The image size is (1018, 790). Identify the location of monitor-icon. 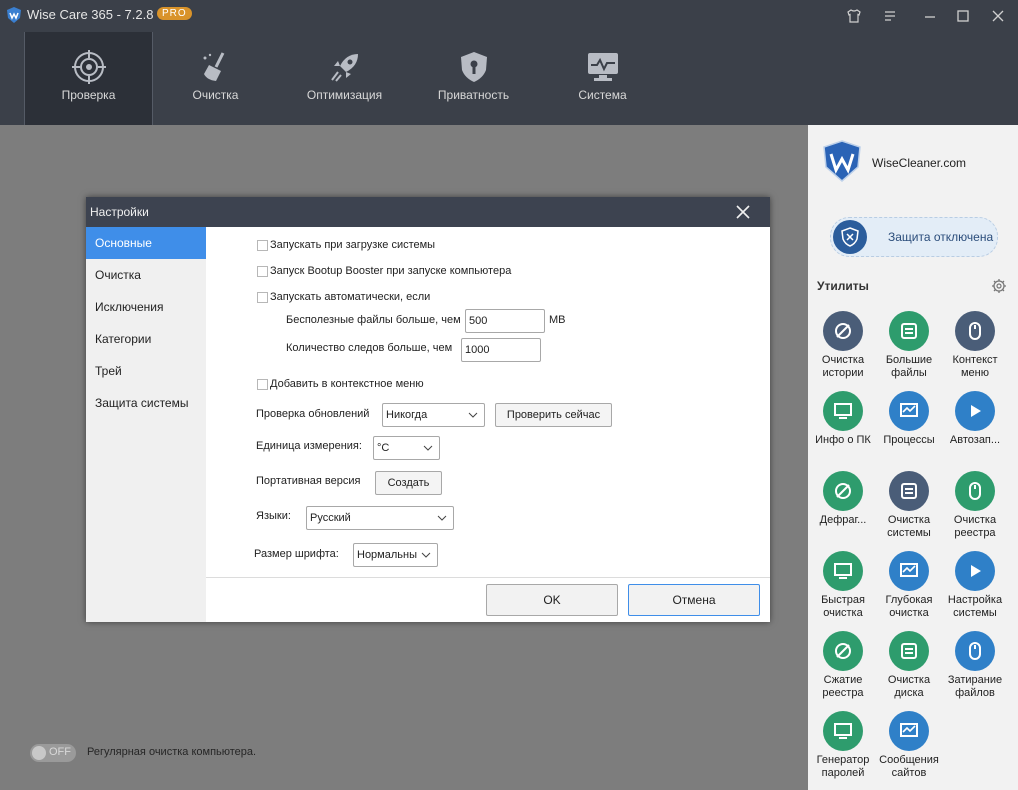
(602, 67).